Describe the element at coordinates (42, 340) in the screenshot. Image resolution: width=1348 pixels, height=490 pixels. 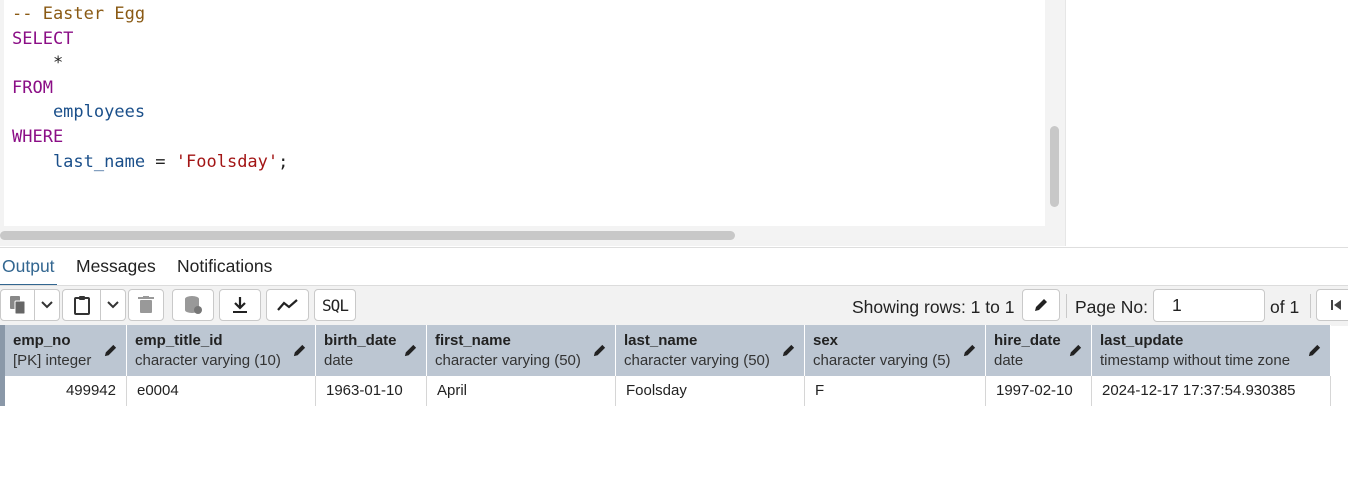
I see `column-name: emp_no` at that location.